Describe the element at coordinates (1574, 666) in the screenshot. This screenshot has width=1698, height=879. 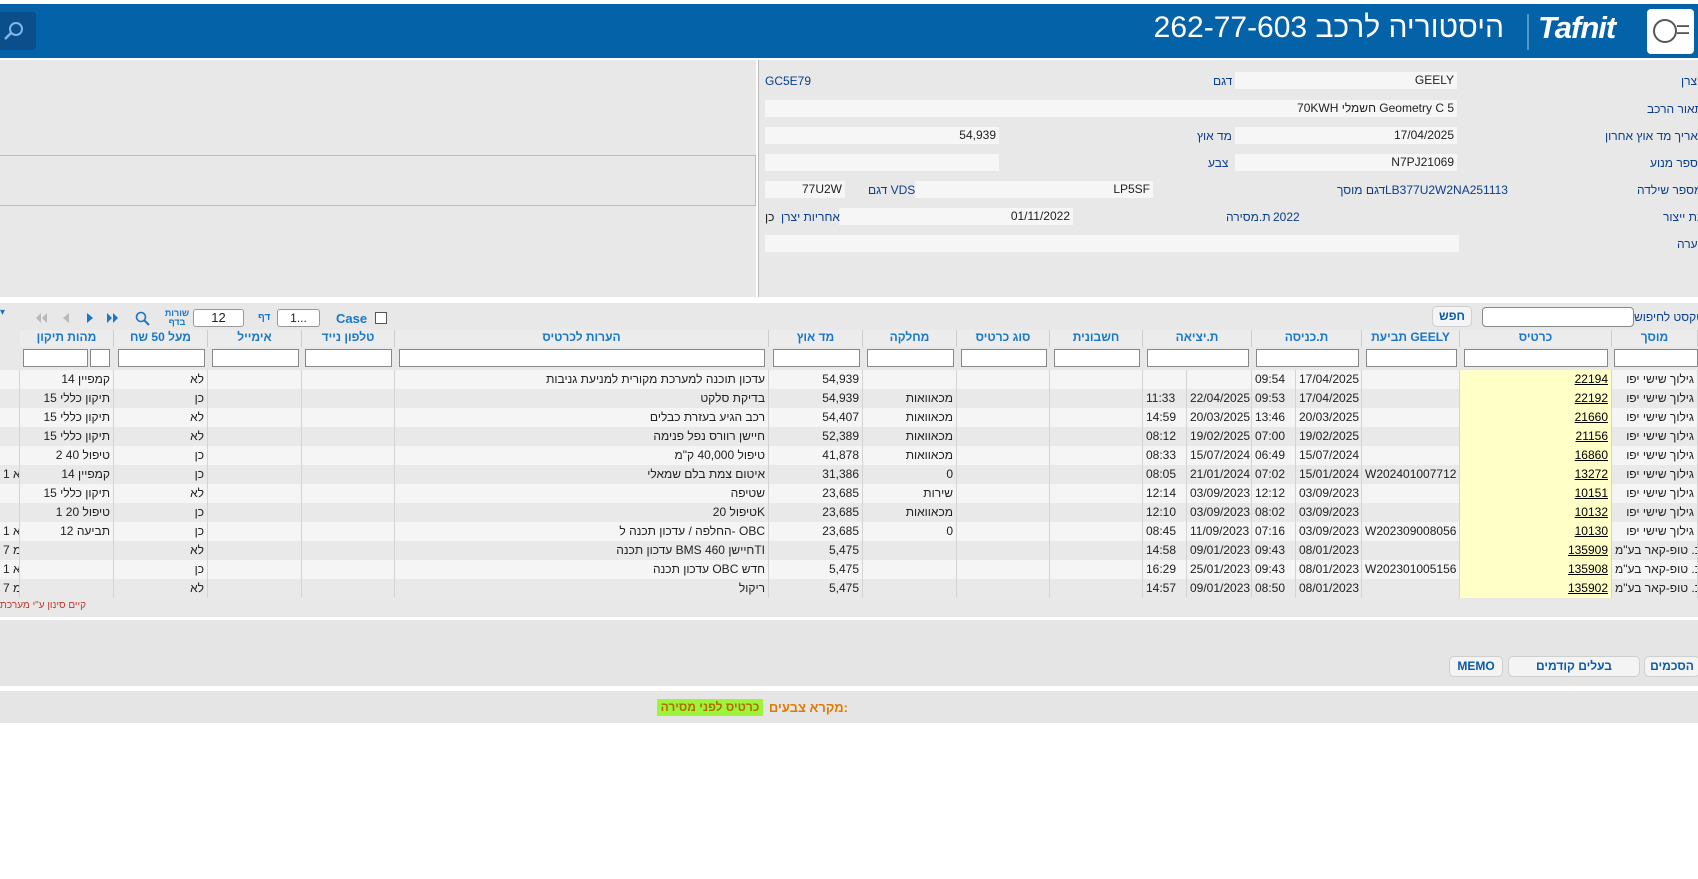
I see `previous-owners-button: בעלים קודמים` at that location.